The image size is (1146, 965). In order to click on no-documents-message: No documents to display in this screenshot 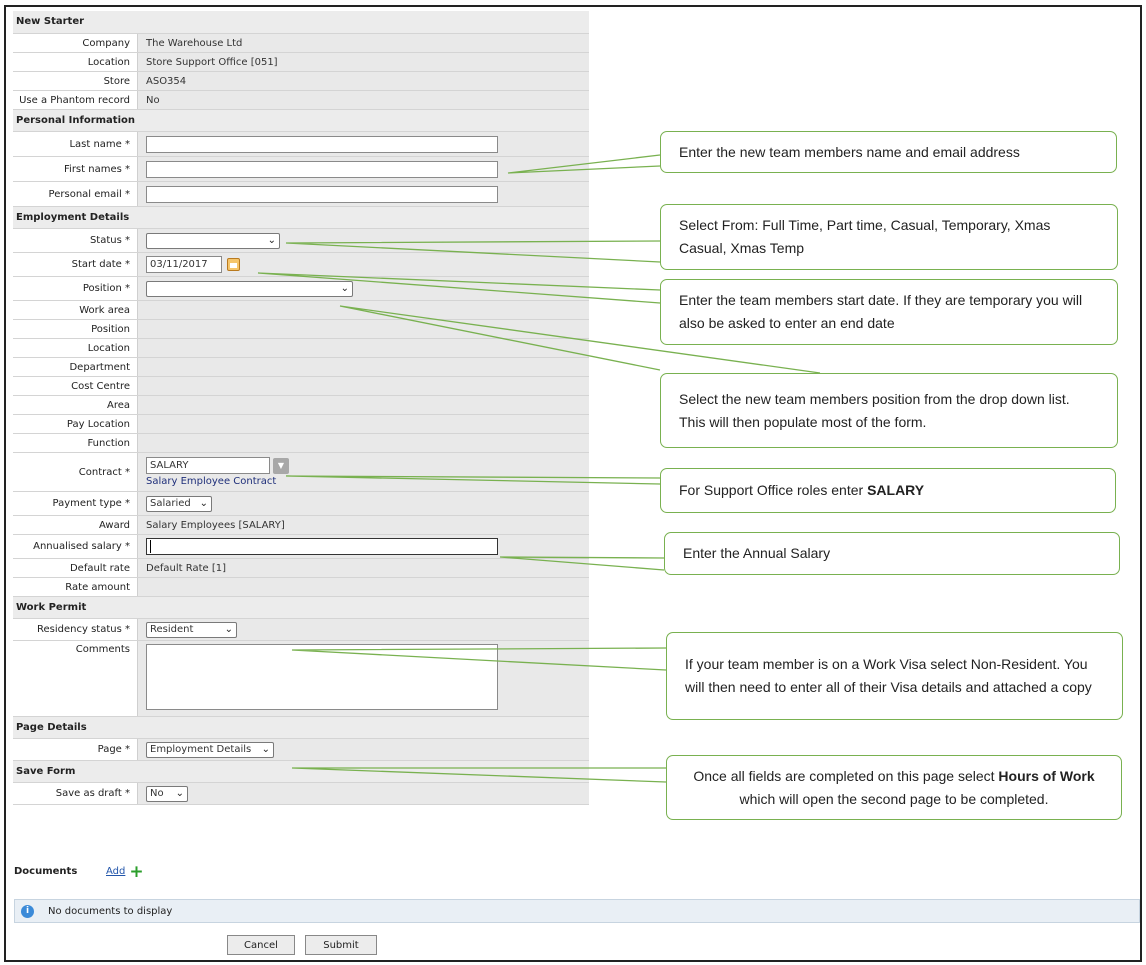, I will do `click(110, 911)`.